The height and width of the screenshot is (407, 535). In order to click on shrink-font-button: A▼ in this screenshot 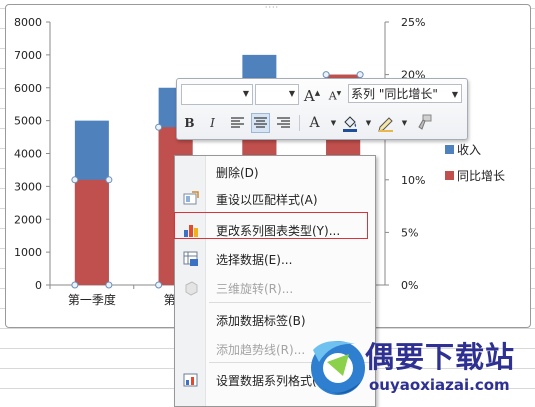, I will do `click(335, 93)`.